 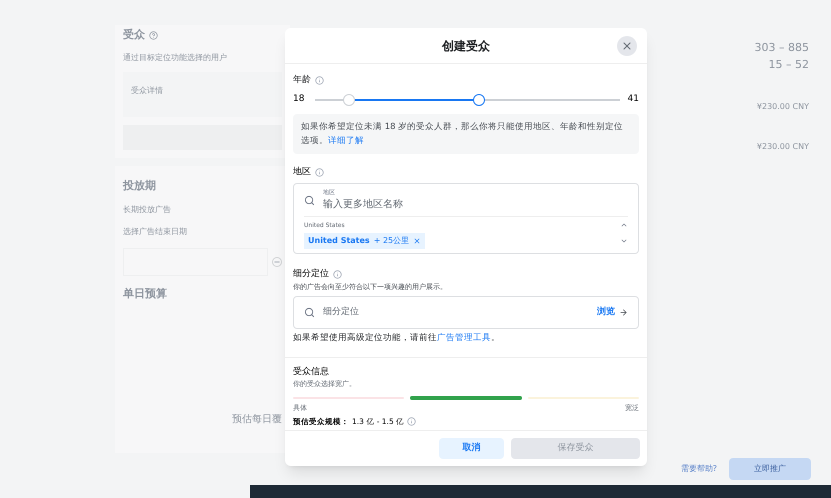 What do you see at coordinates (698, 469) in the screenshot?
I see `help-link: 需要帮助?` at bounding box center [698, 469].